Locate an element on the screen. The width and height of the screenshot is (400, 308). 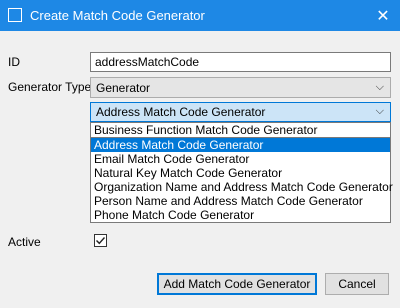
generator-type-select: Generator ⌵ is located at coordinates (240, 87).